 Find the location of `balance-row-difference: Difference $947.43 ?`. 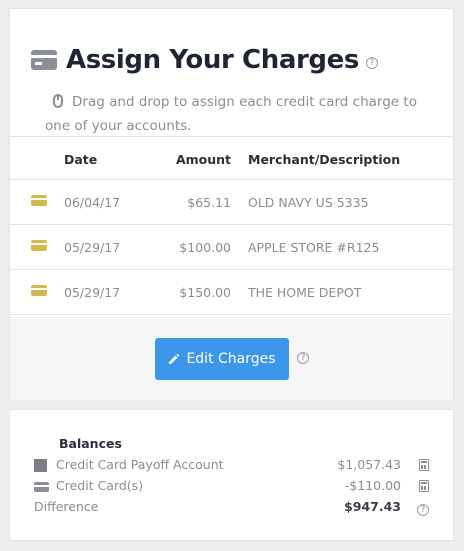

balance-row-difference: Difference $947.43 ? is located at coordinates (231, 507).